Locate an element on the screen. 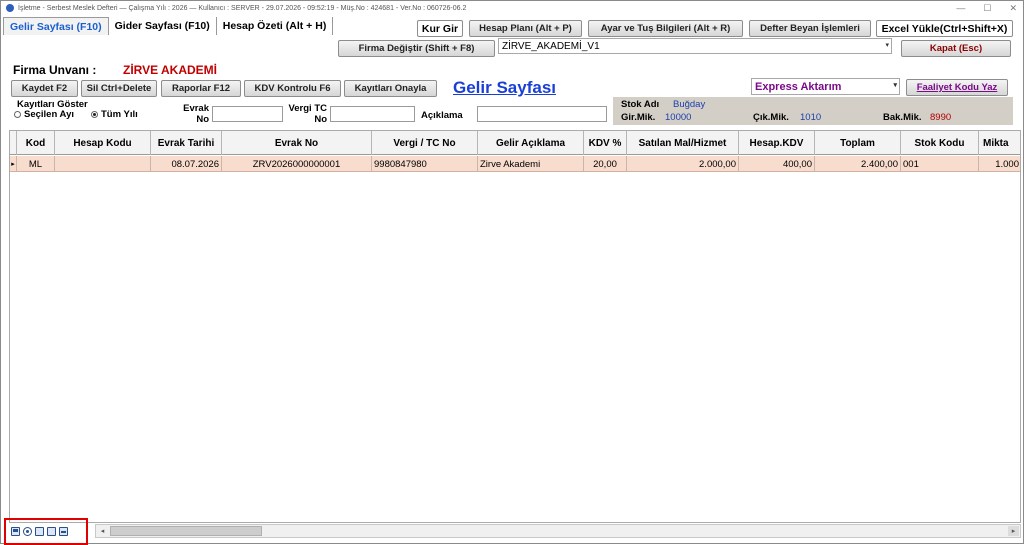 Image resolution: width=1024 pixels, height=545 pixels. app-icon is located at coordinates (10, 8).